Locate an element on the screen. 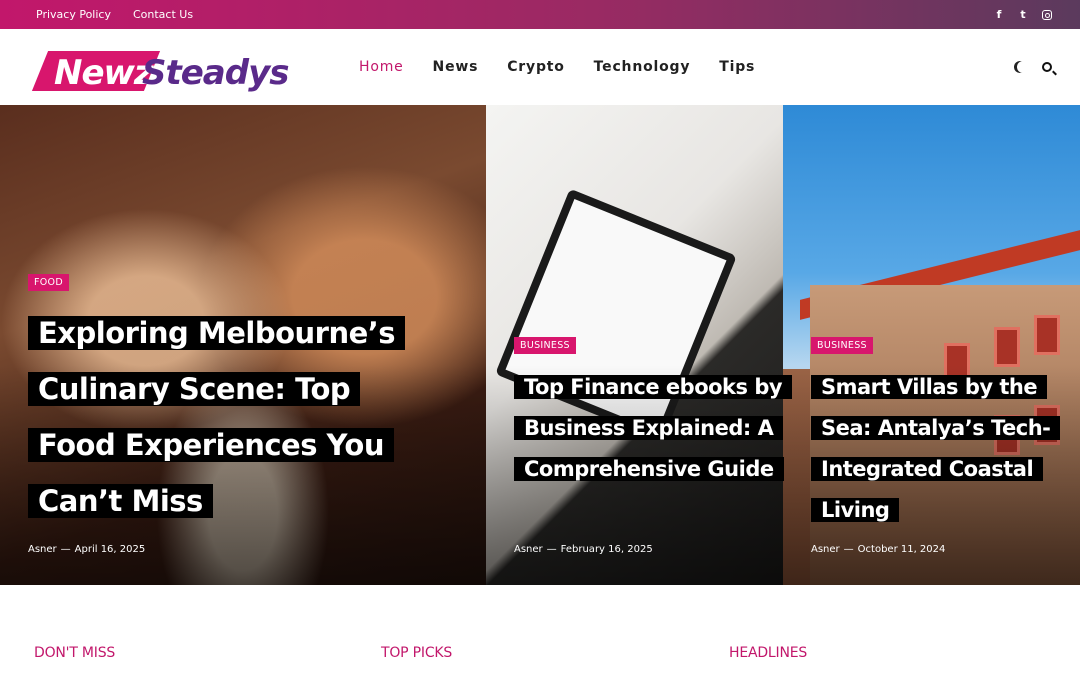 This screenshot has height=675, width=1080. main-nav: Home News Crypto Technology Tips is located at coordinates (557, 67).